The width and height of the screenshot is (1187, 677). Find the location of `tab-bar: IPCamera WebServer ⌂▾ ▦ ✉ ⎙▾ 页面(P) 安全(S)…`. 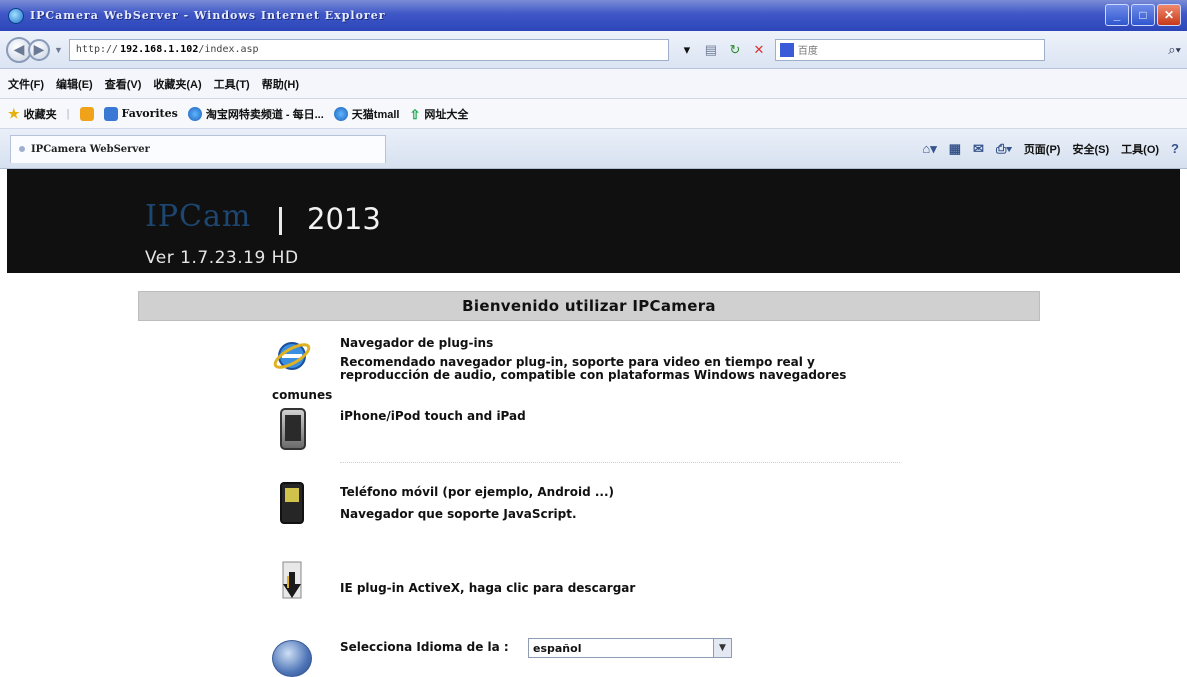

tab-bar: IPCamera WebServer ⌂▾ ▦ ✉ ⎙▾ 页面(P) 安全(S)… is located at coordinates (593, 149).